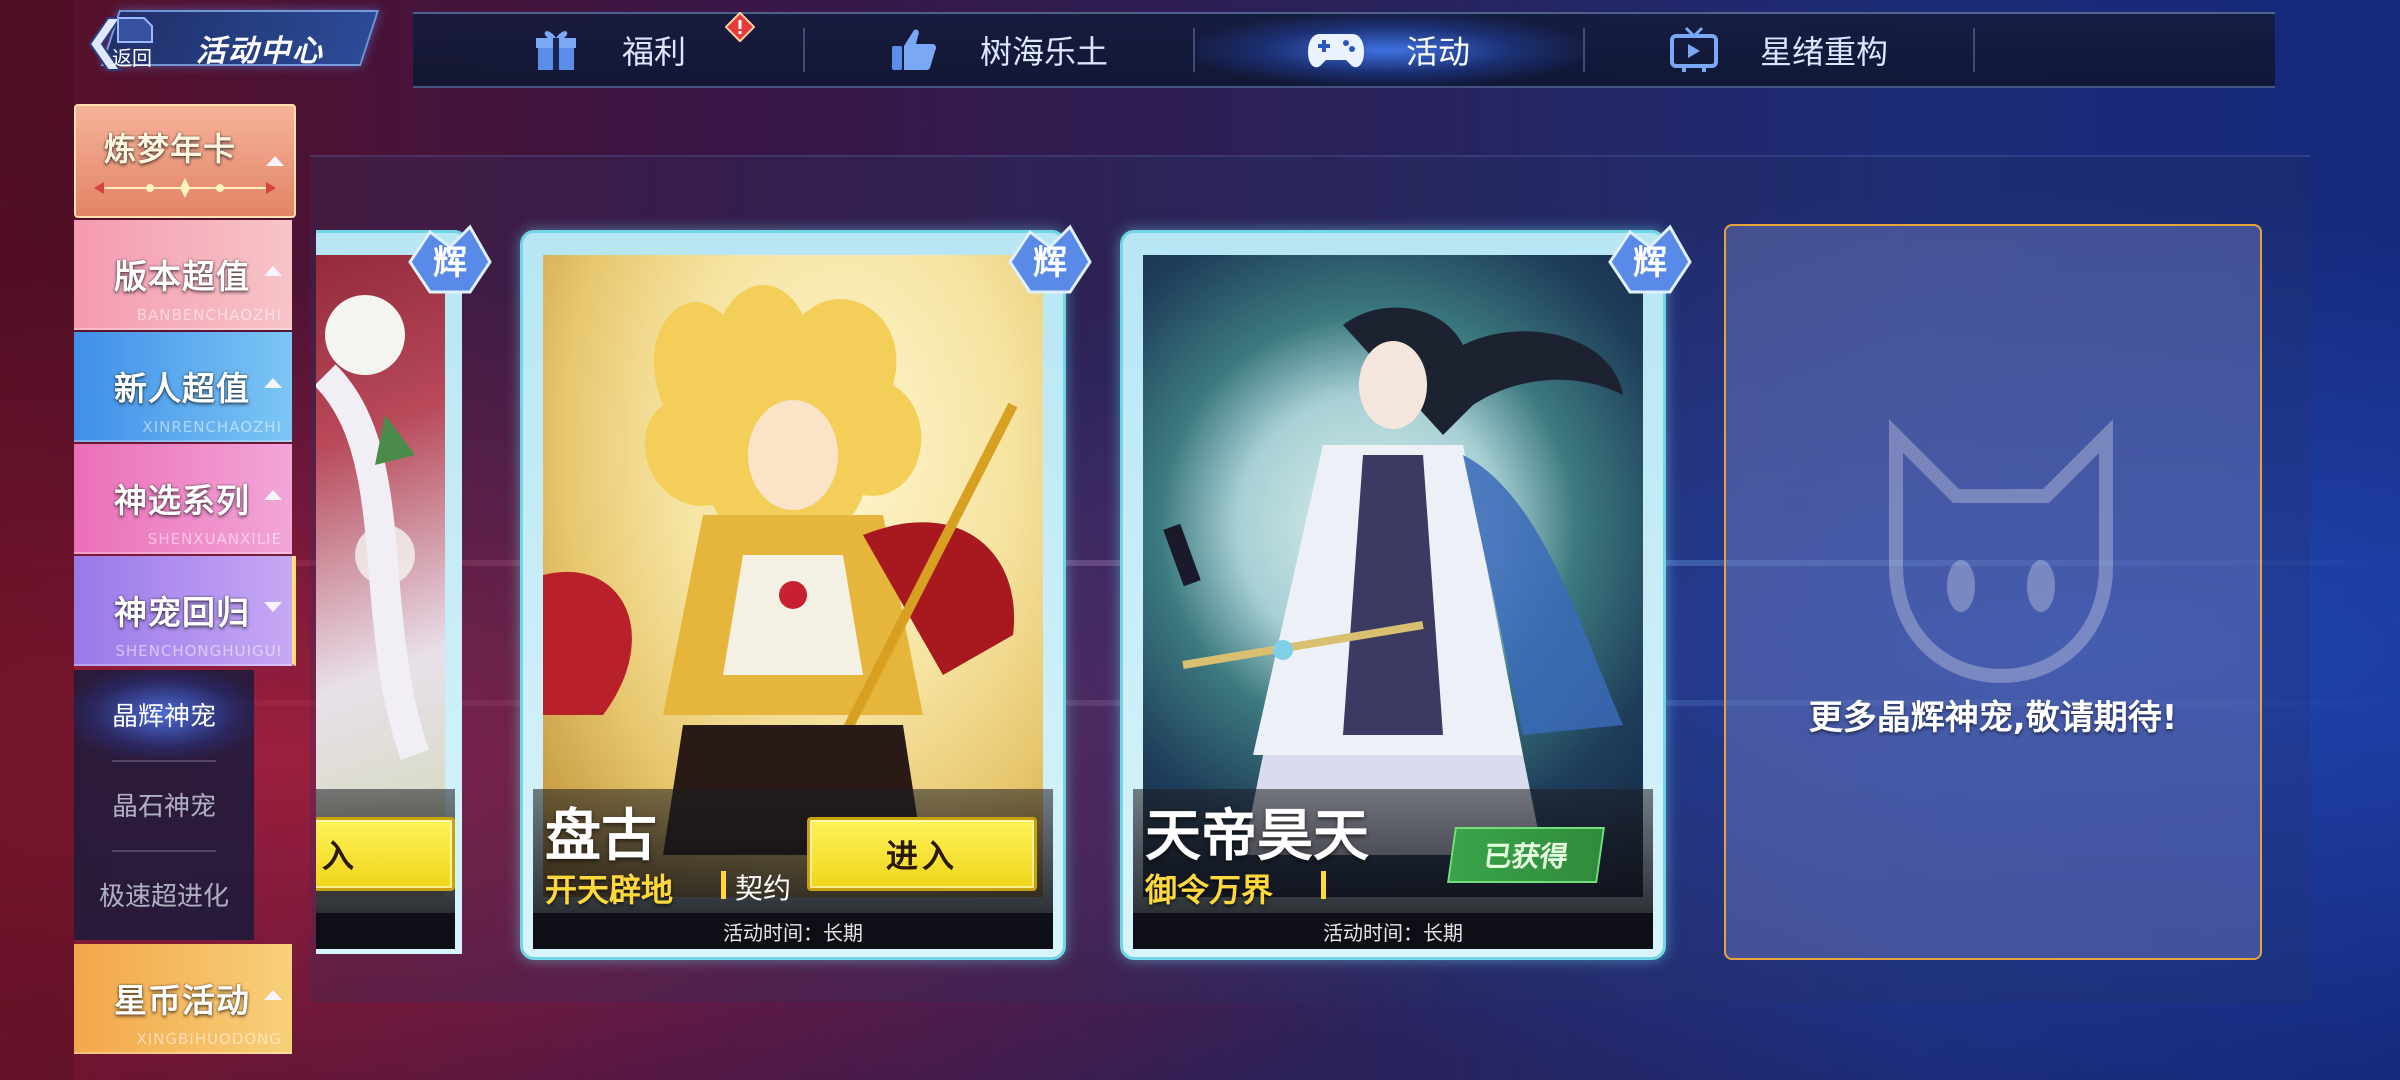 This screenshot has height=1080, width=2400. I want to click on pet-name: 盘古, so click(601, 836).